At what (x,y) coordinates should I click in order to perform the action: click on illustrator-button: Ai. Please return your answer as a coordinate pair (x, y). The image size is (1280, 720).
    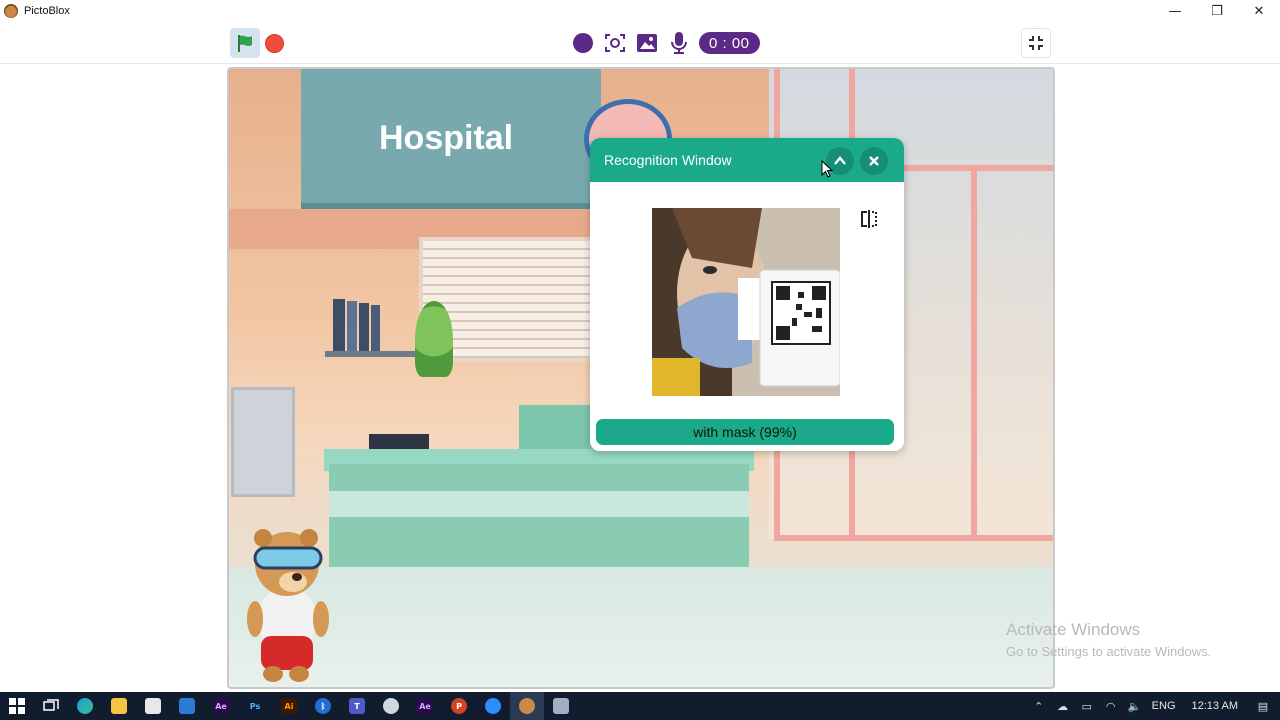
    Looking at the image, I should click on (289, 706).